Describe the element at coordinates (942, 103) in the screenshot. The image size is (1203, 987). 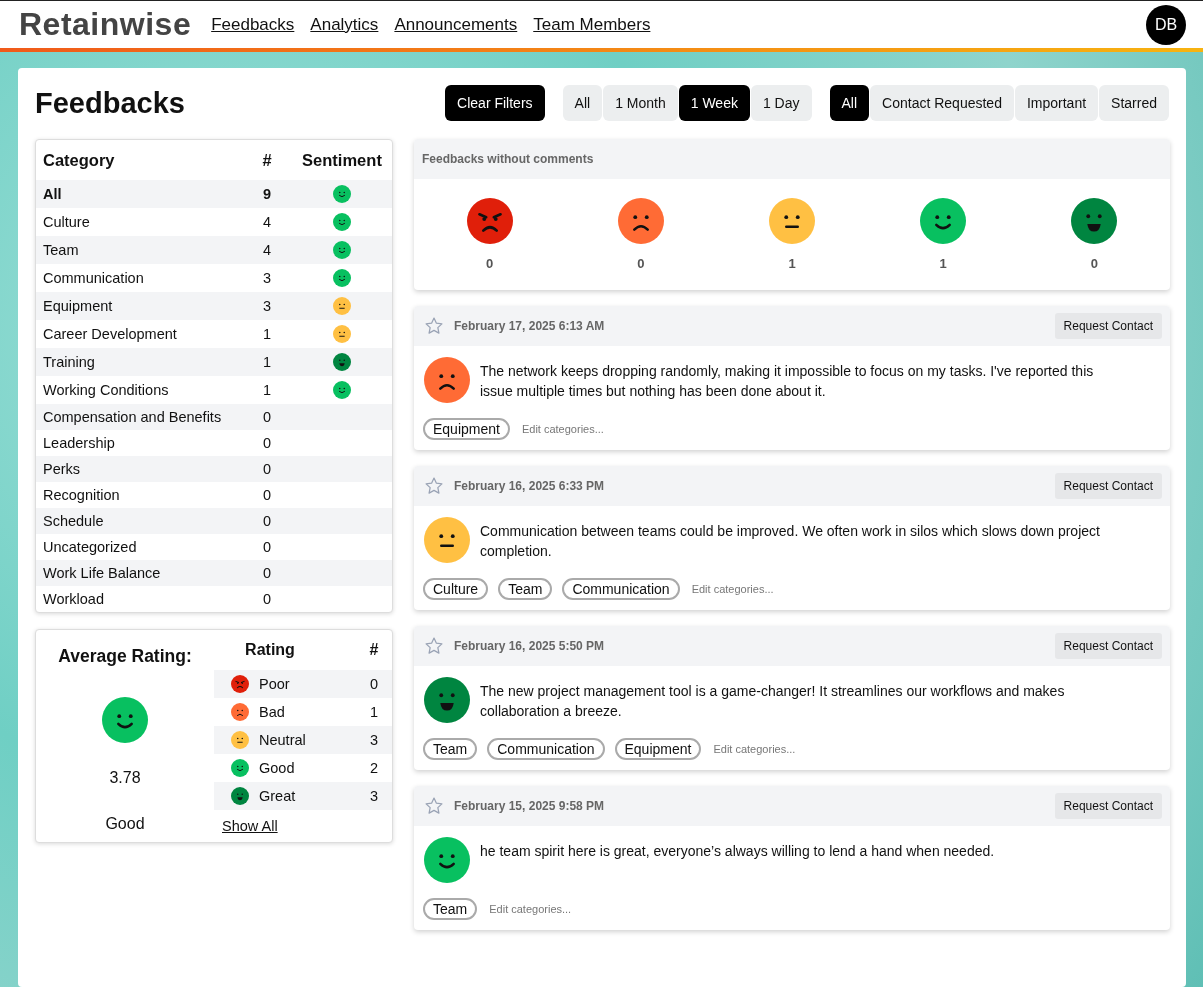
I see `filter-tab: Contact Requested` at that location.